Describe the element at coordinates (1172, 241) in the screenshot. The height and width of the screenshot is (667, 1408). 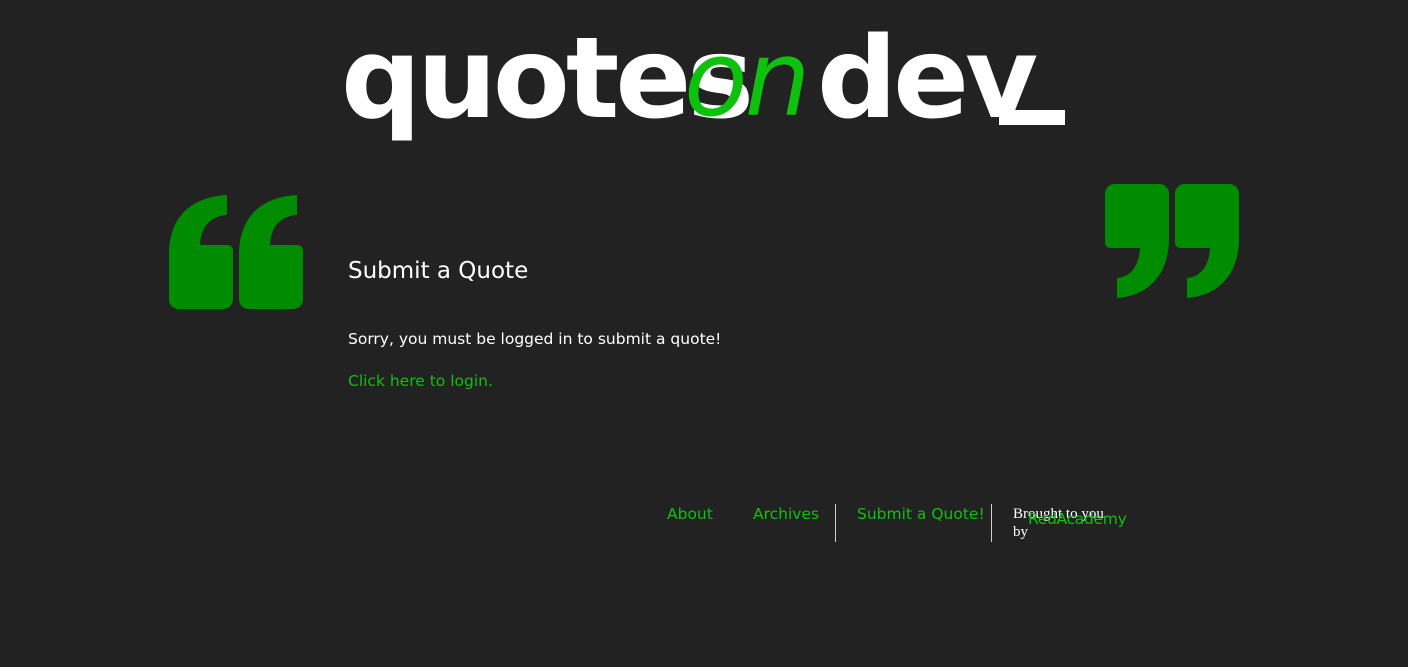
I see `close-quote-icon` at that location.